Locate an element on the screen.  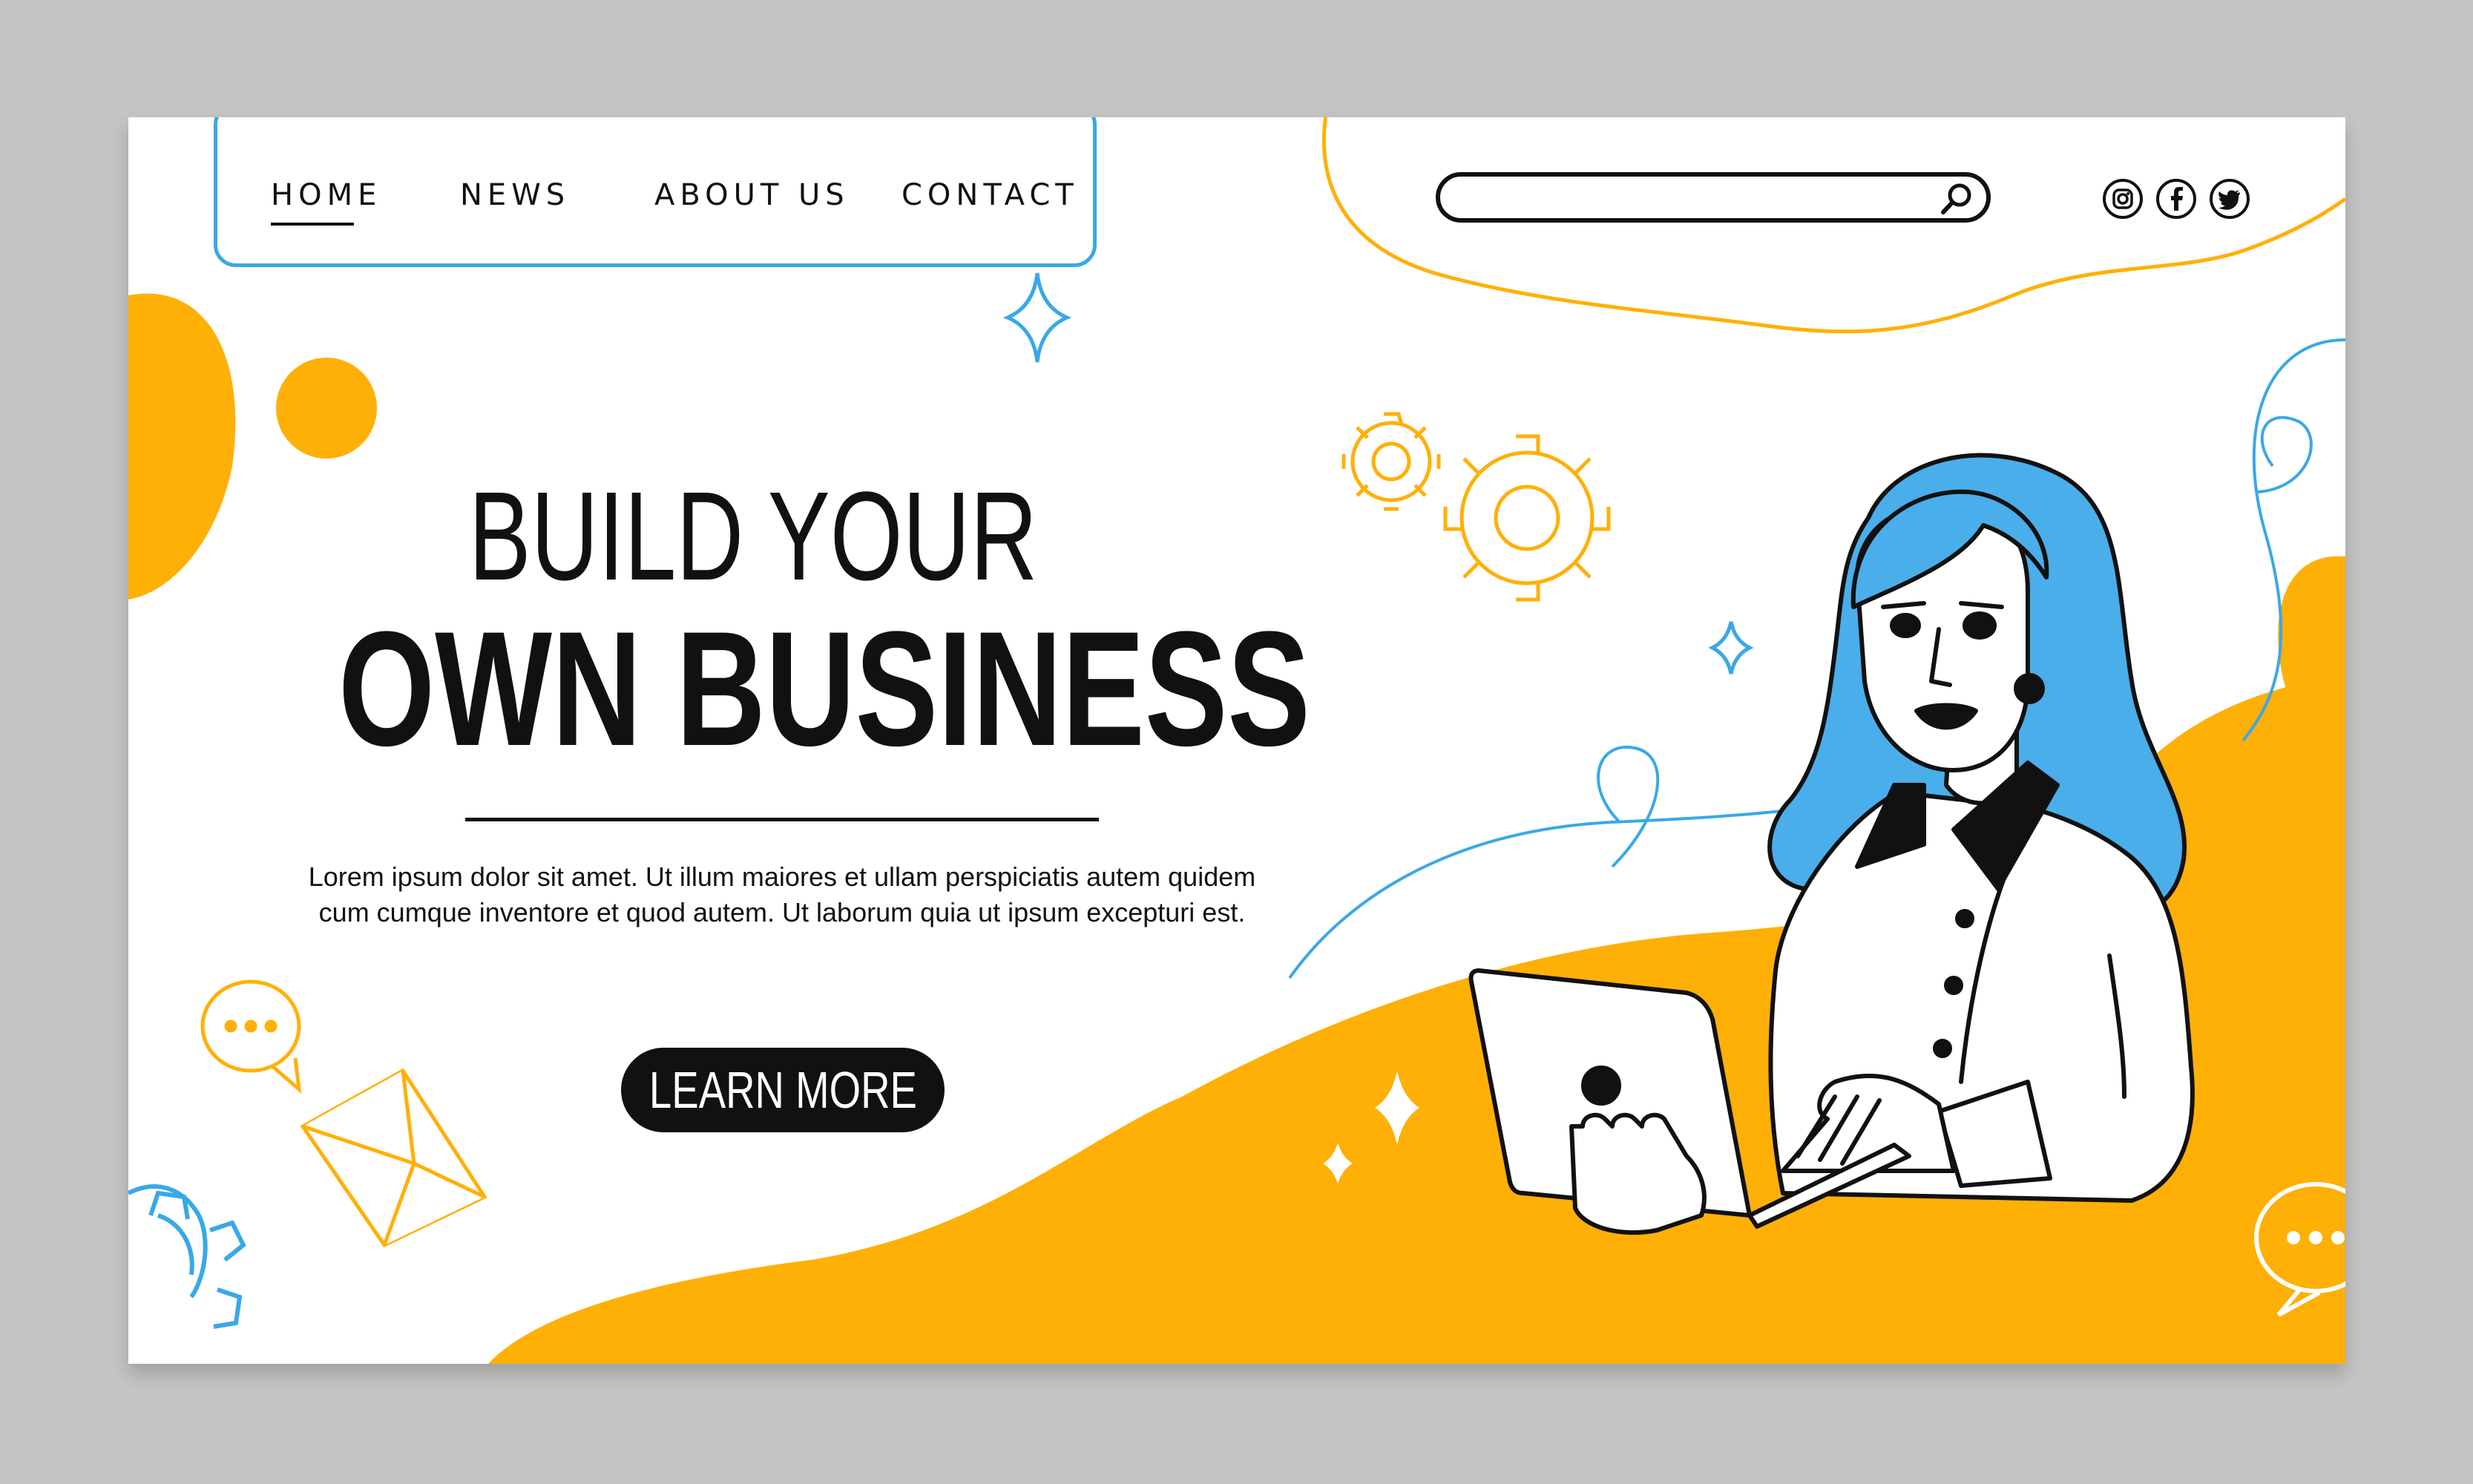
blue-loop-middle is located at coordinates (1629, 806).